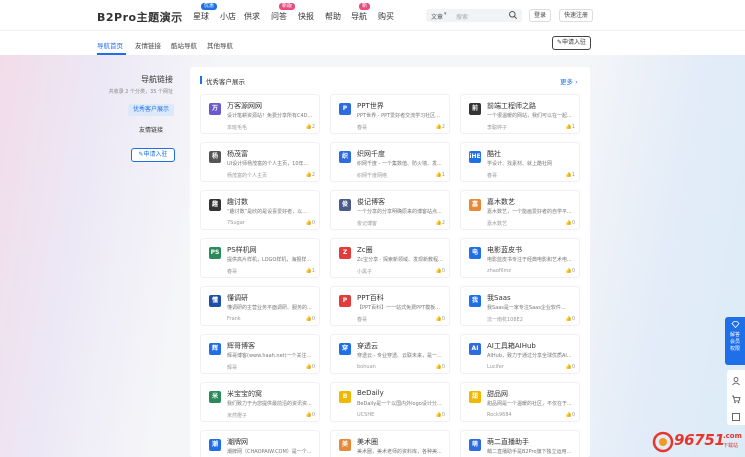  I want to click on site-card: 织织网千度 织网千度 - 一个集数值、防火墙、发... 织网千度网络 👍1, so click(390, 162).